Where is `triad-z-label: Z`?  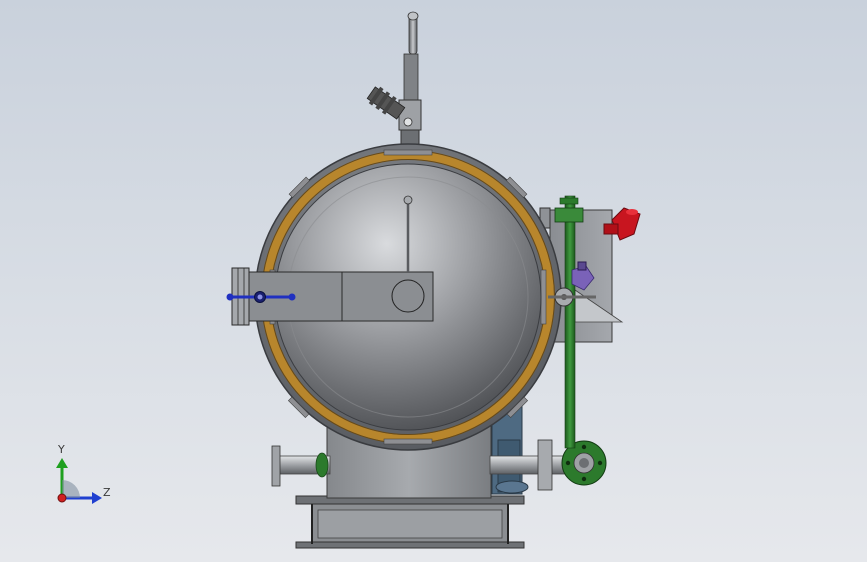 triad-z-label: Z is located at coordinates (107, 492).